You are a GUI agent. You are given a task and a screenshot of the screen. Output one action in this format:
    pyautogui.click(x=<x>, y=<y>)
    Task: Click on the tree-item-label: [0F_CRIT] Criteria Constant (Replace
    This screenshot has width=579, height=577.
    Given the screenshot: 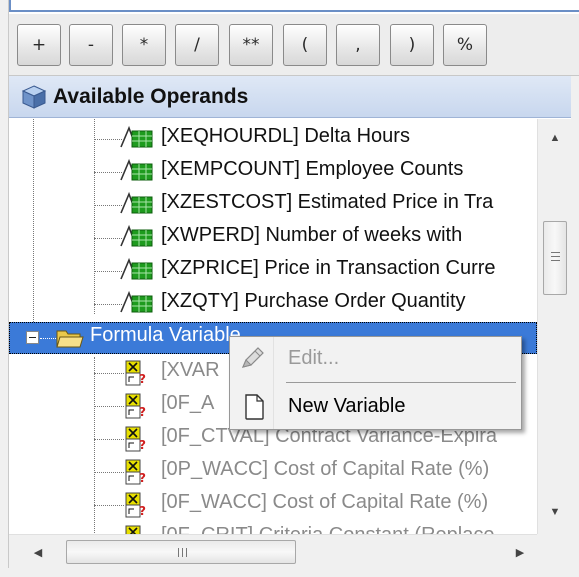 What is the action you would take?
    pyautogui.click(x=327, y=529)
    